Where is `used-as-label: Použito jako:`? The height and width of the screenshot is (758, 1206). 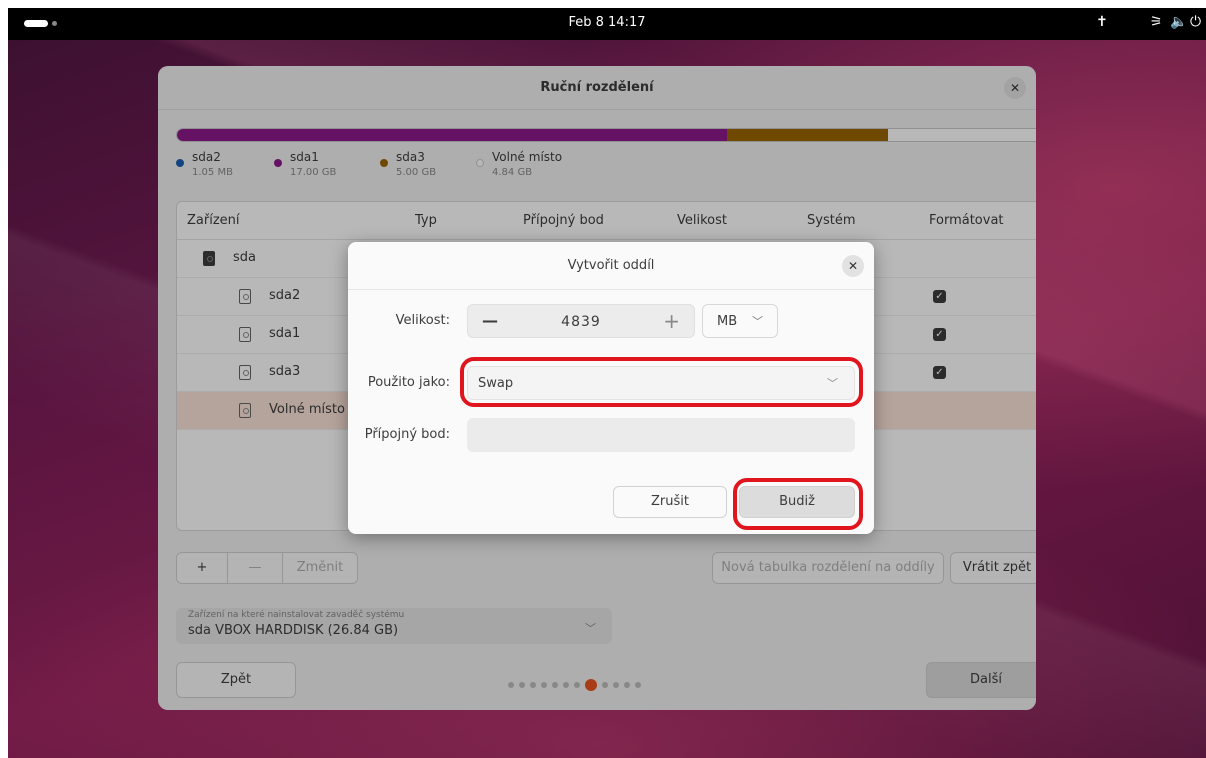 used-as-label: Použito jako: is located at coordinates (408, 382).